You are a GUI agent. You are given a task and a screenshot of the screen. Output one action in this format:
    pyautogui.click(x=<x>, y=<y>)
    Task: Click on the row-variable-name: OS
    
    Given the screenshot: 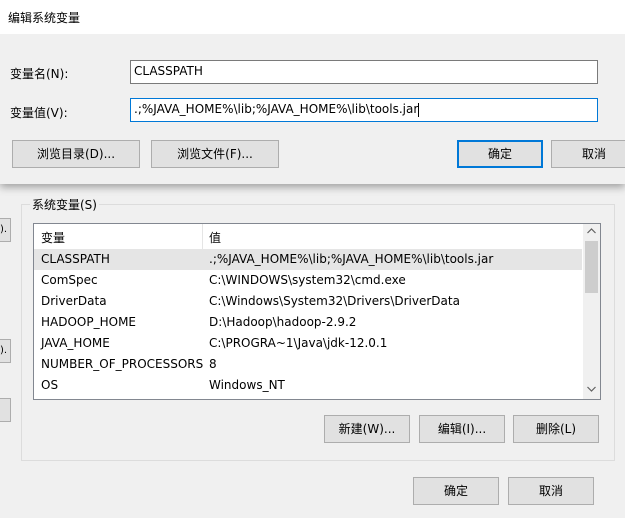 What is the action you would take?
    pyautogui.click(x=50, y=385)
    